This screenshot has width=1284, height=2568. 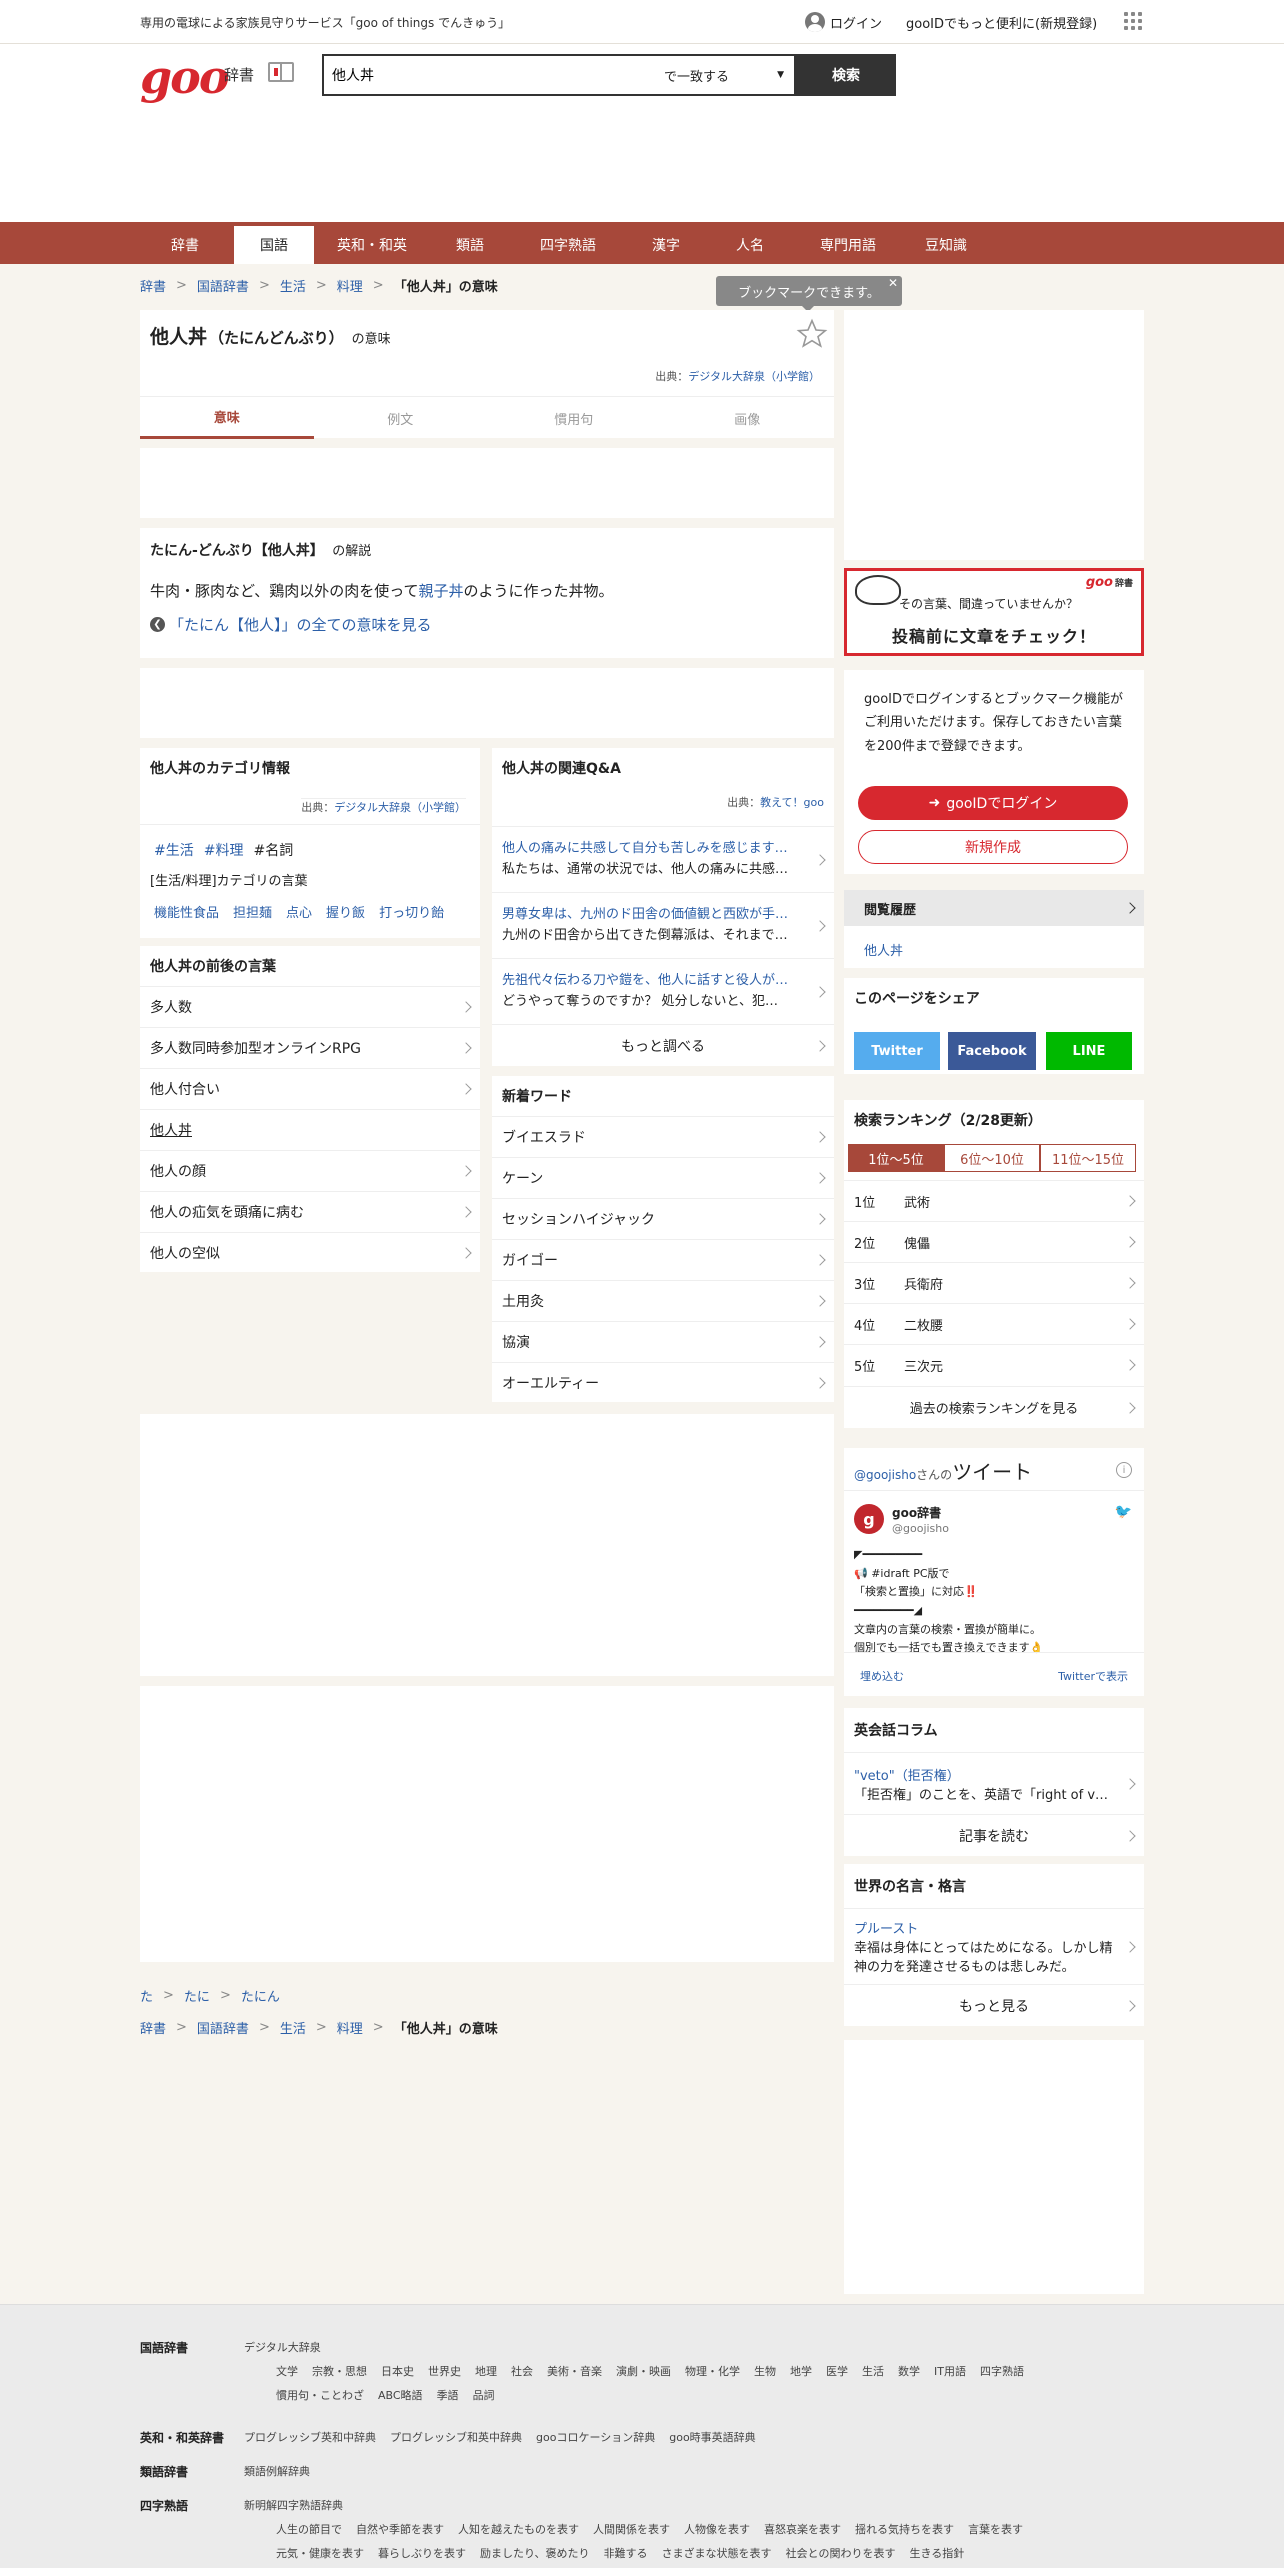 I want to click on ranking-item: 1位 武術, so click(x=994, y=1200).